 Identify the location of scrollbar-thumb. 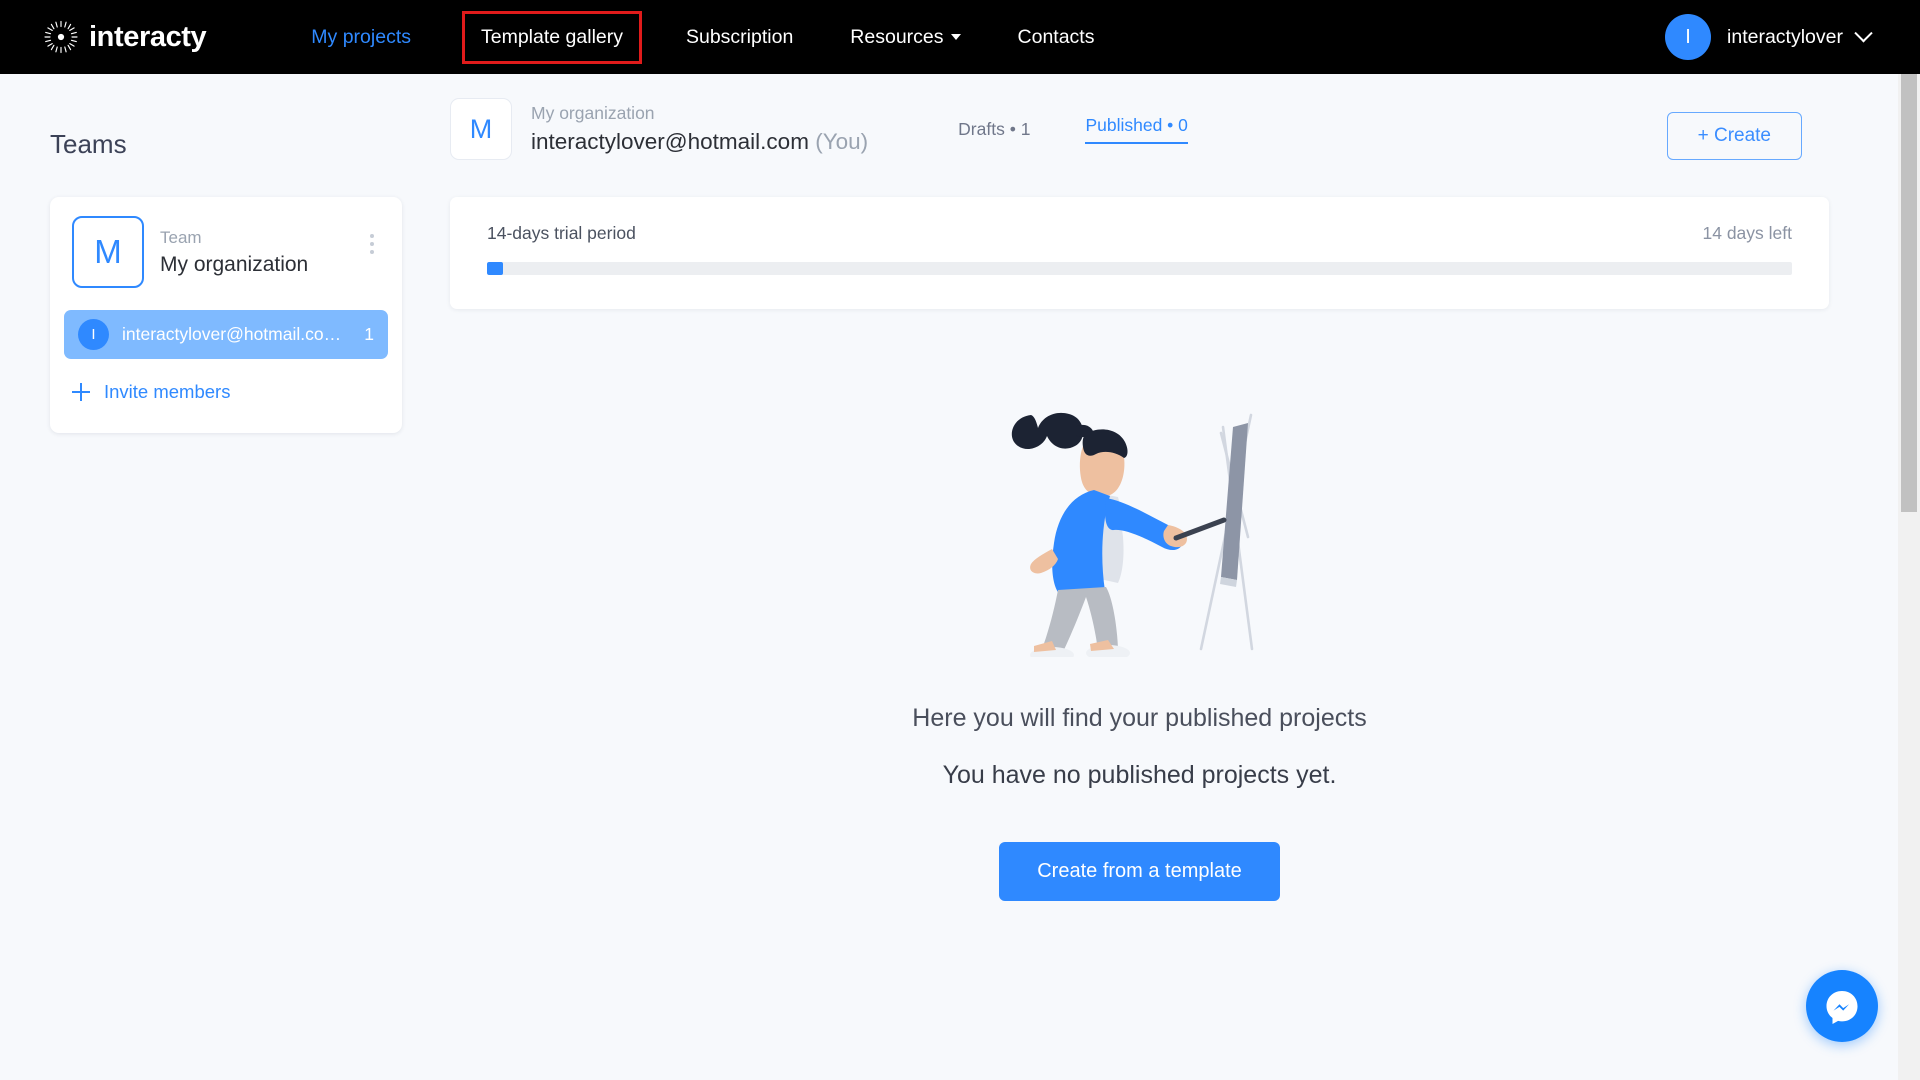
(1909, 293).